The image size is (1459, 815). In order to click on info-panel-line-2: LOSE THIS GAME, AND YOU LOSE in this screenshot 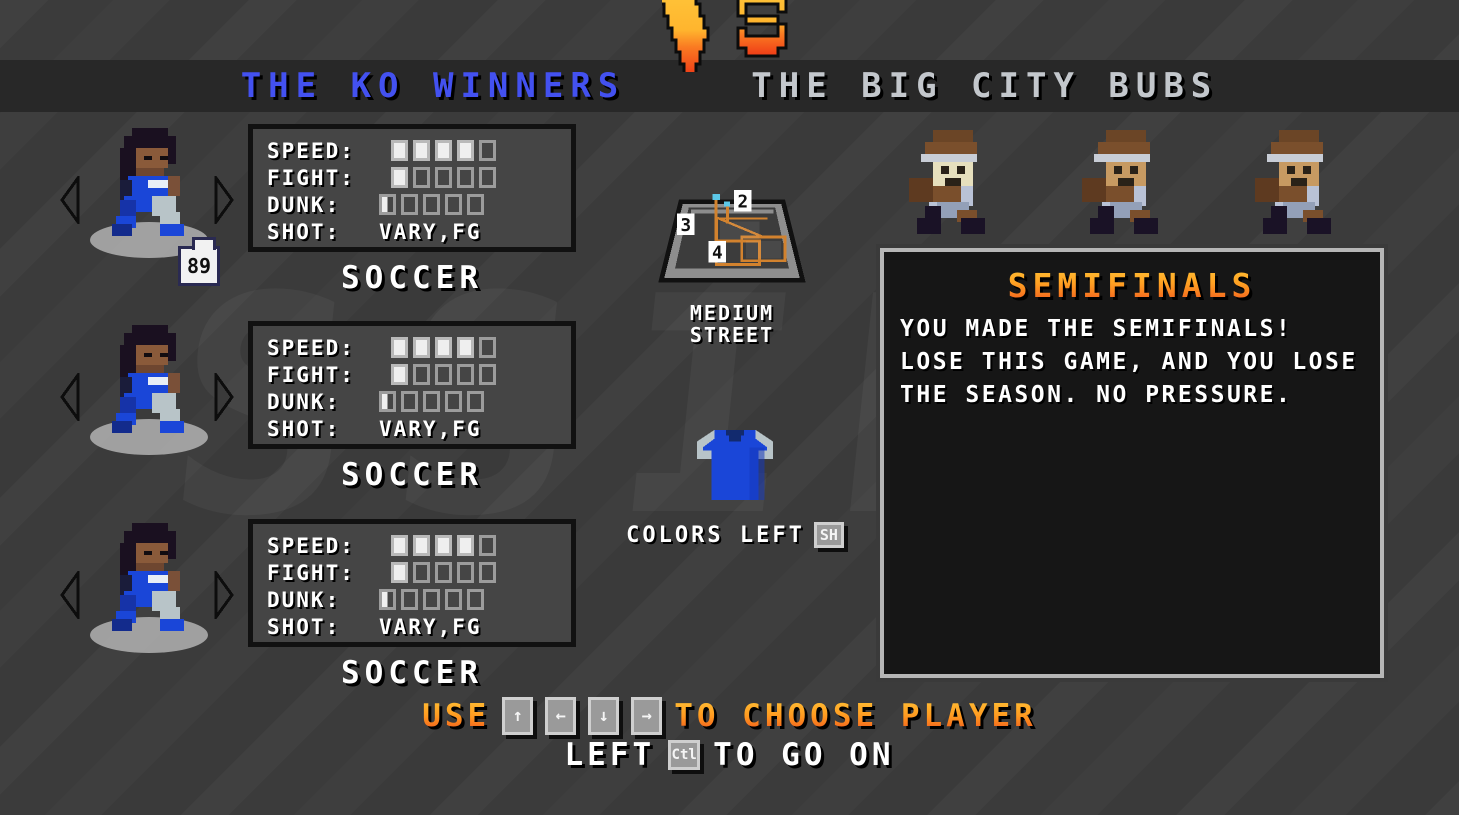, I will do `click(1129, 362)`.